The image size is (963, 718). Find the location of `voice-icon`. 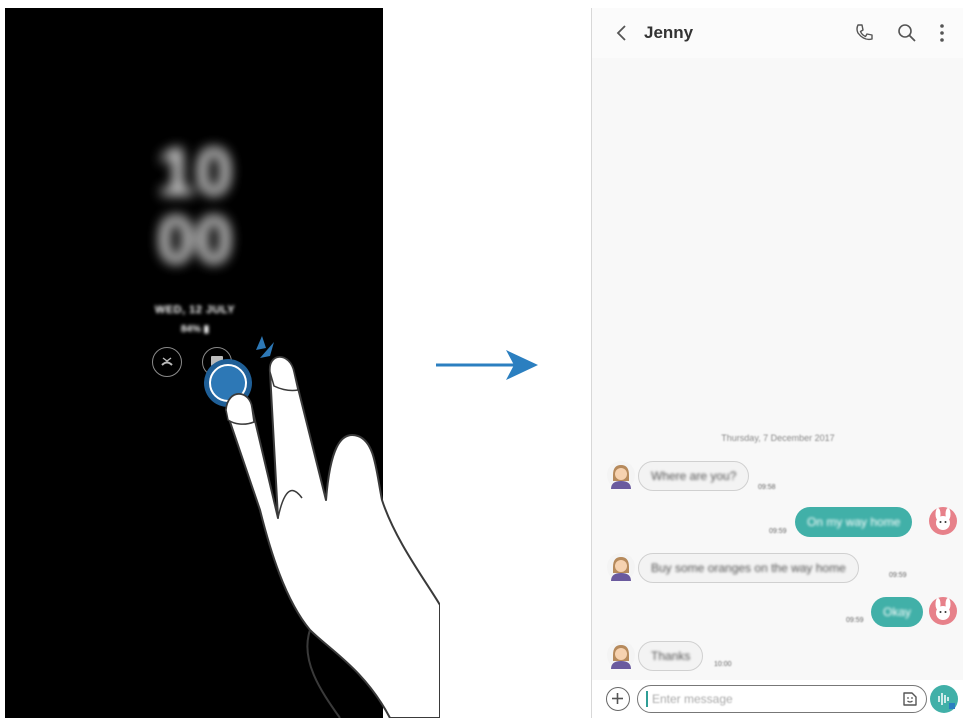

voice-icon is located at coordinates (946, 701).